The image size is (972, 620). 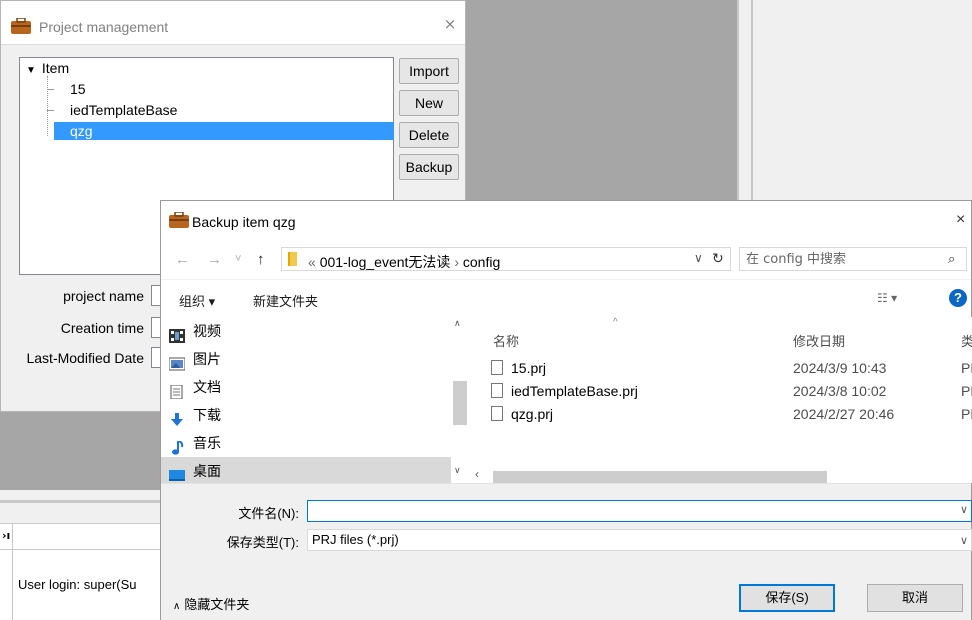 What do you see at coordinates (506, 340) in the screenshot?
I see `column-header-name: 名称` at bounding box center [506, 340].